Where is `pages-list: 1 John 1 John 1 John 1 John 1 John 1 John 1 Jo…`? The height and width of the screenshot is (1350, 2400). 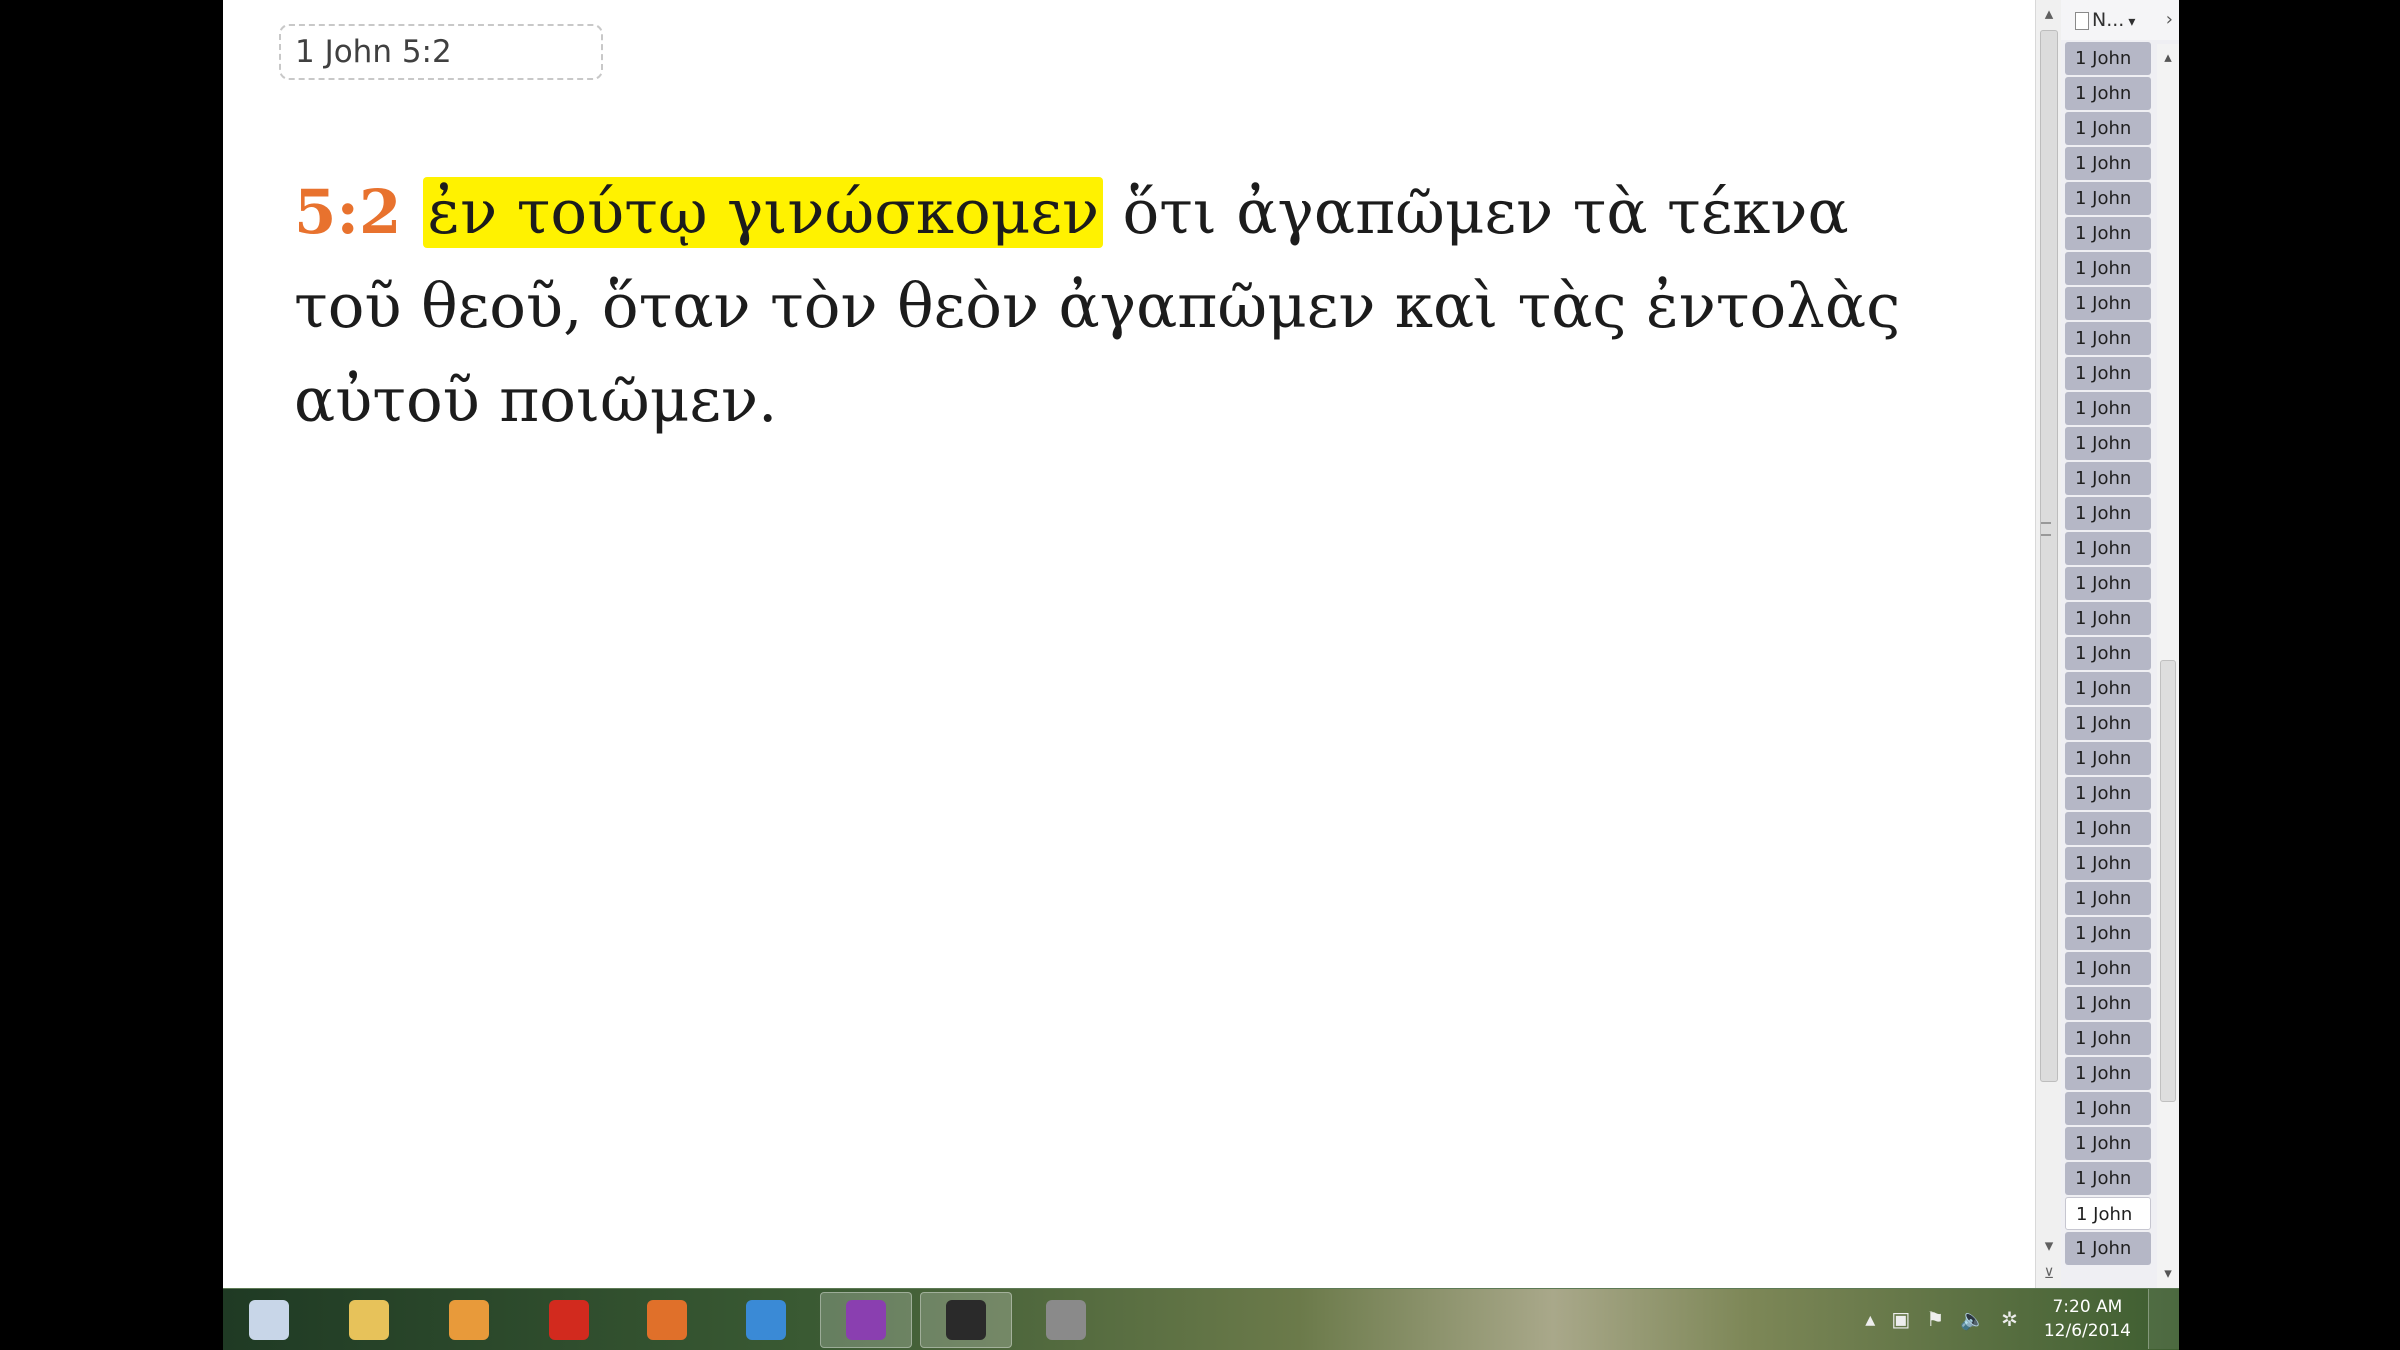 pages-list: 1 John 1 John 1 John 1 John 1 John 1 John 1 Jo… is located at coordinates (2106, 654).